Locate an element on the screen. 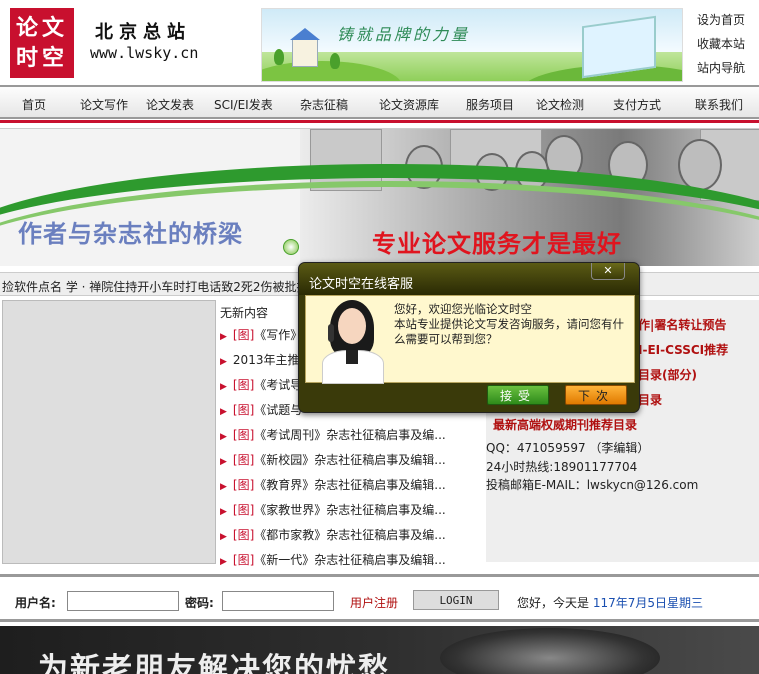 The height and width of the screenshot is (674, 759). nav-item-home: 首页 is located at coordinates (34, 104).